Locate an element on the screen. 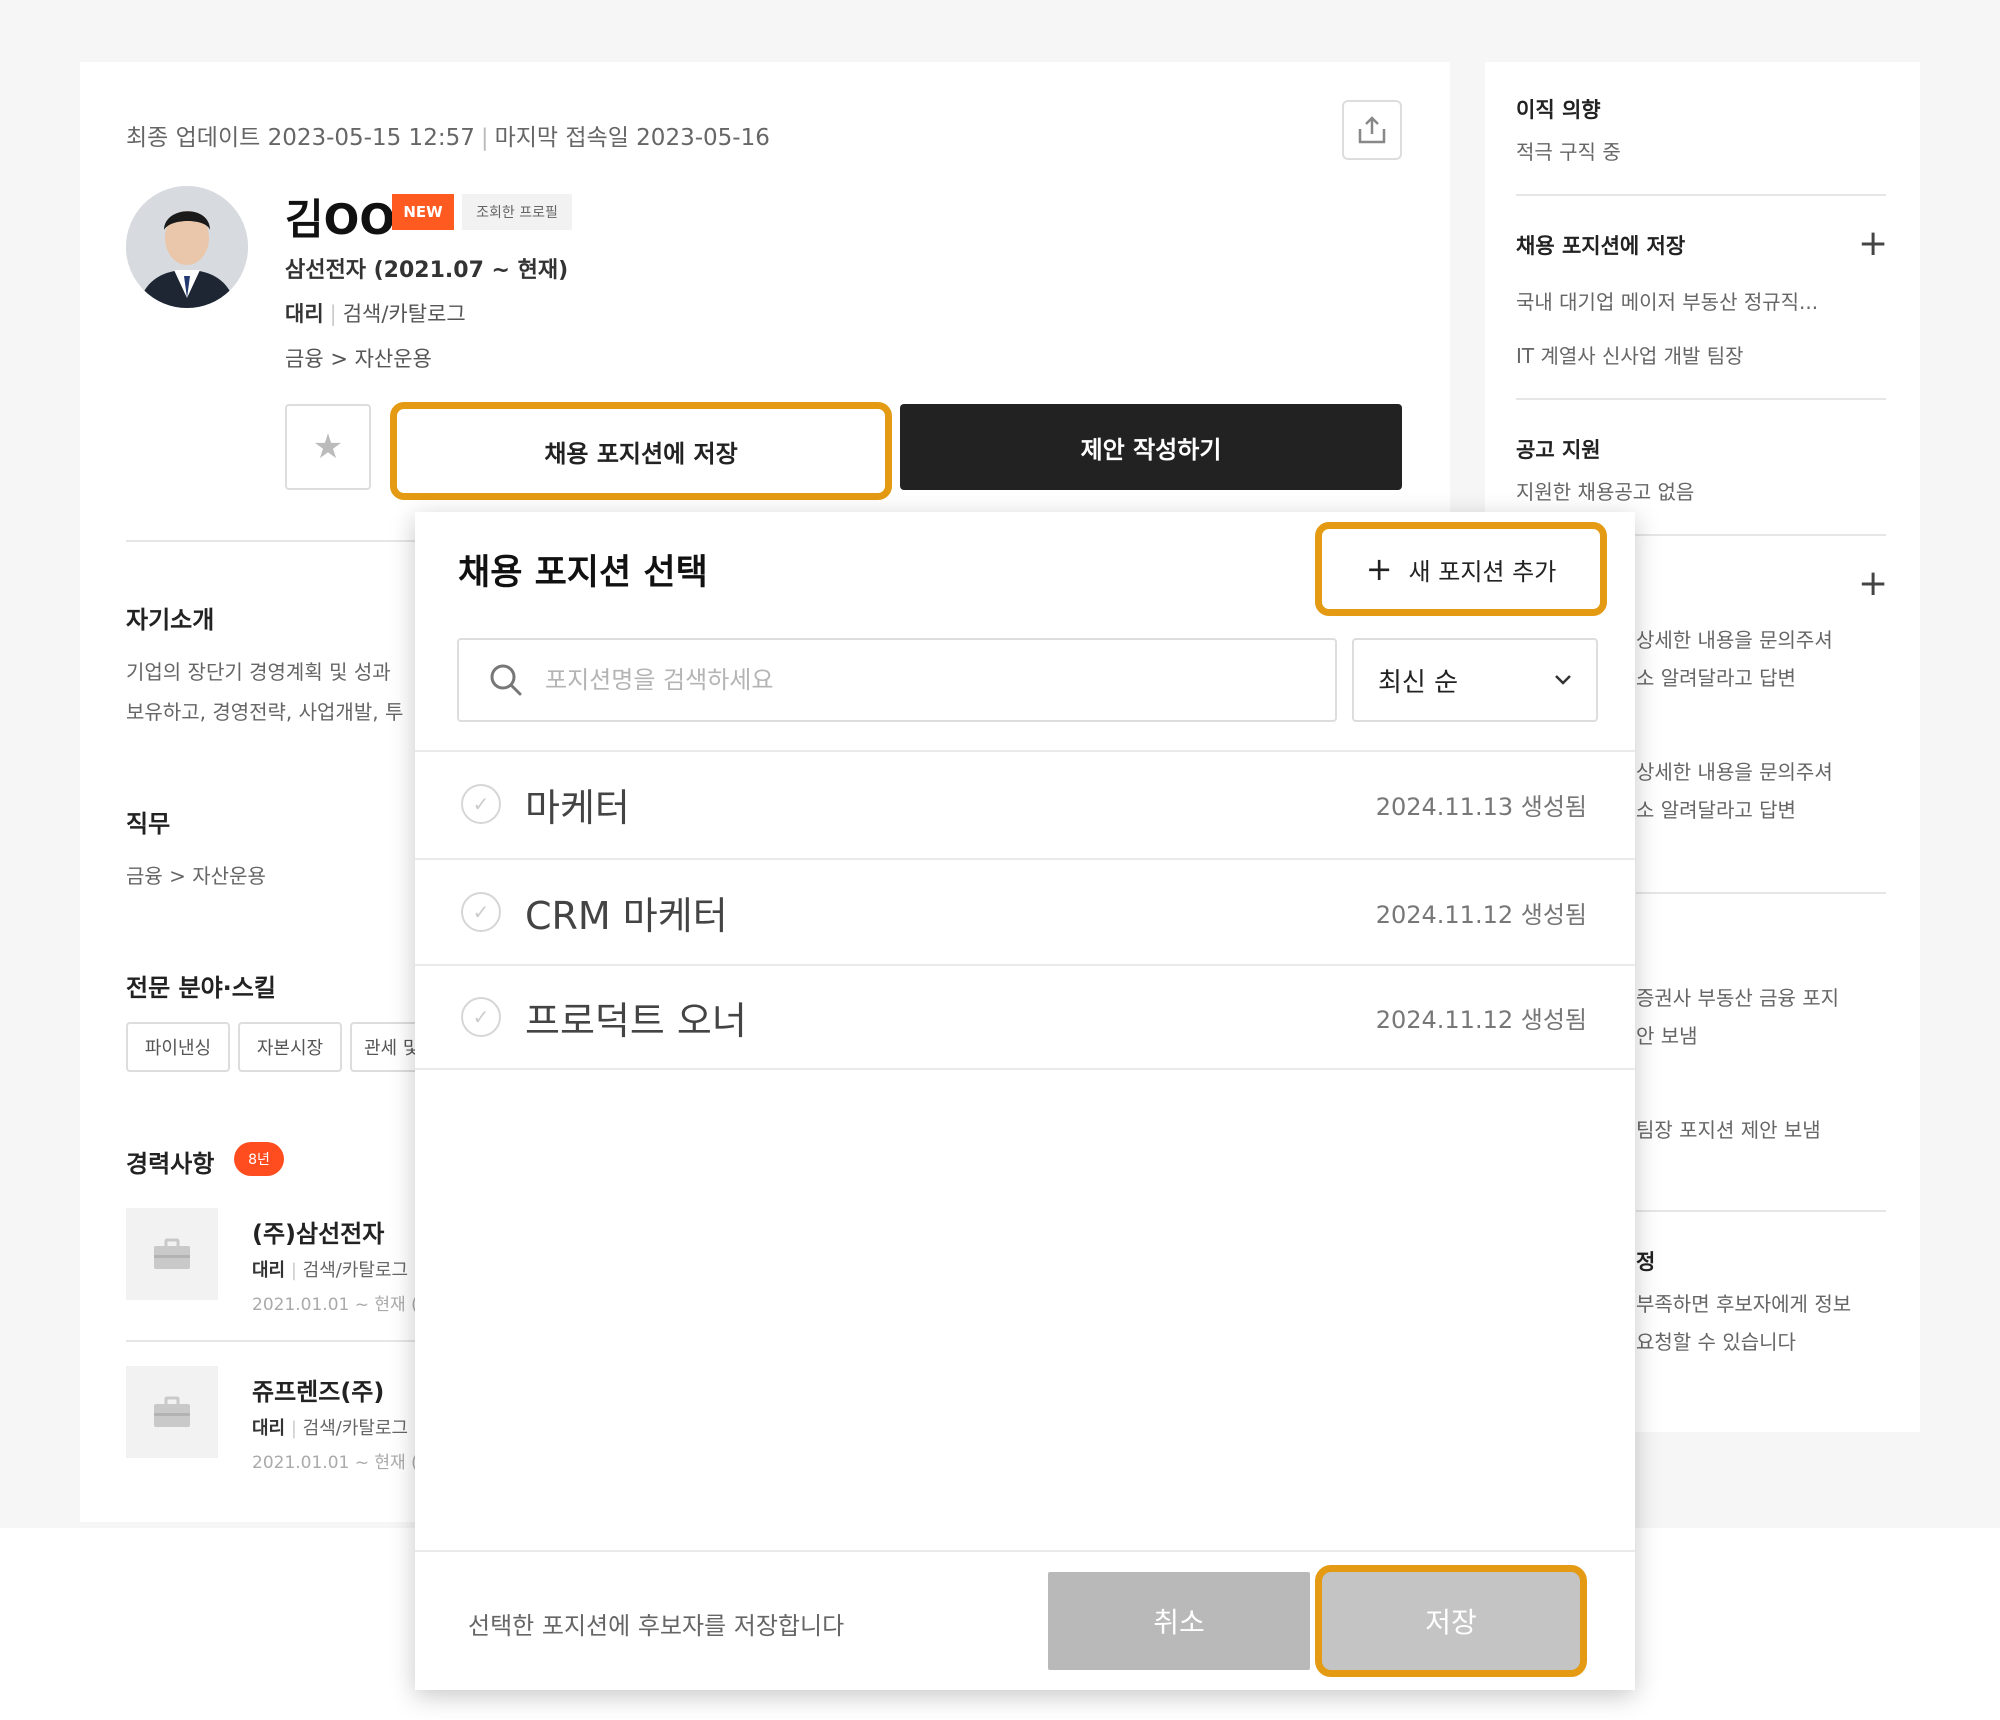 The height and width of the screenshot is (1720, 2000). skills-title: 전문 분야·스킬 is located at coordinates (201, 988).